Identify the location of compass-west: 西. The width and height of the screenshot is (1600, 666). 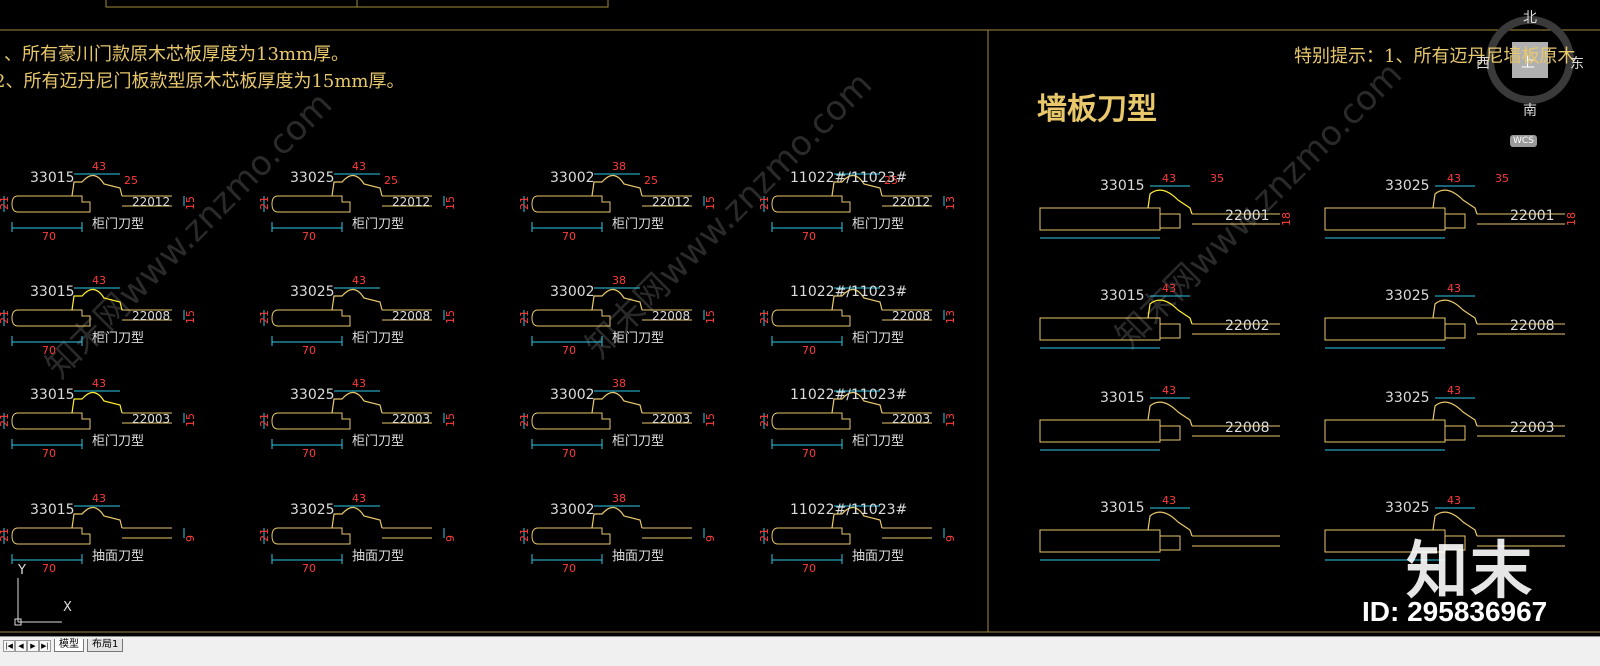
(1483, 63).